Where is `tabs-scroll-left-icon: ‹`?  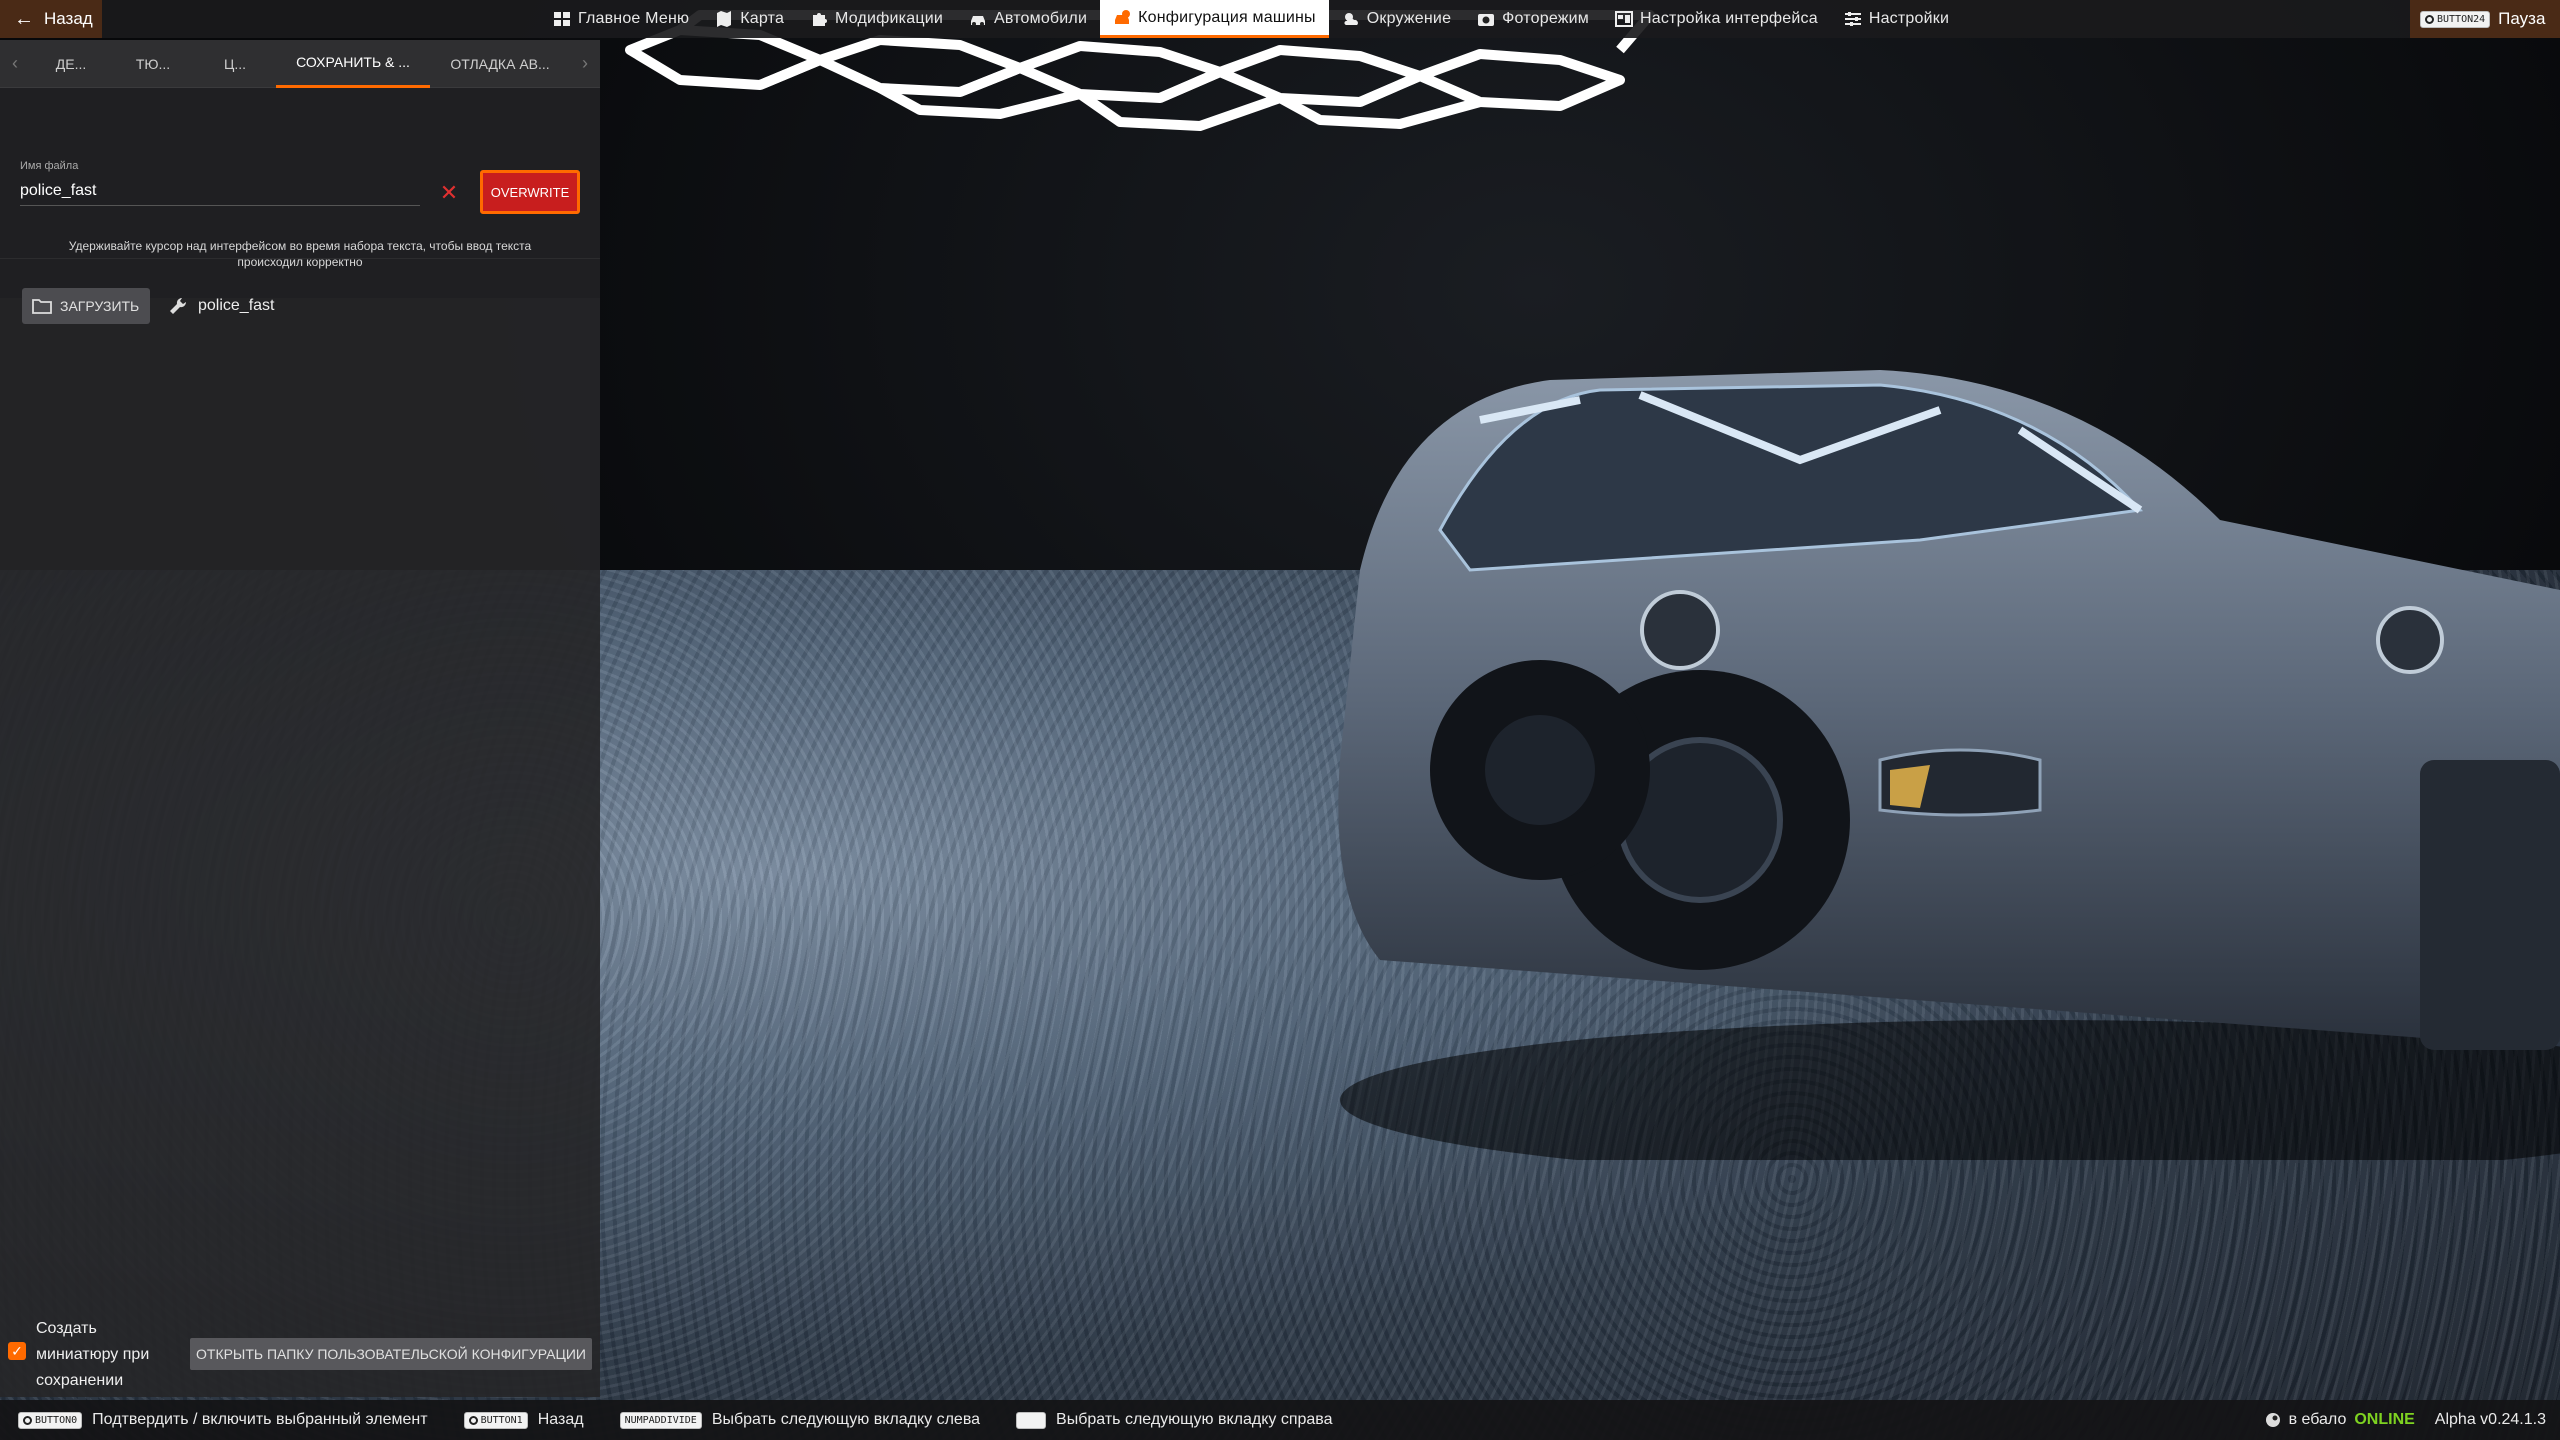 tabs-scroll-left-icon: ‹ is located at coordinates (15, 63).